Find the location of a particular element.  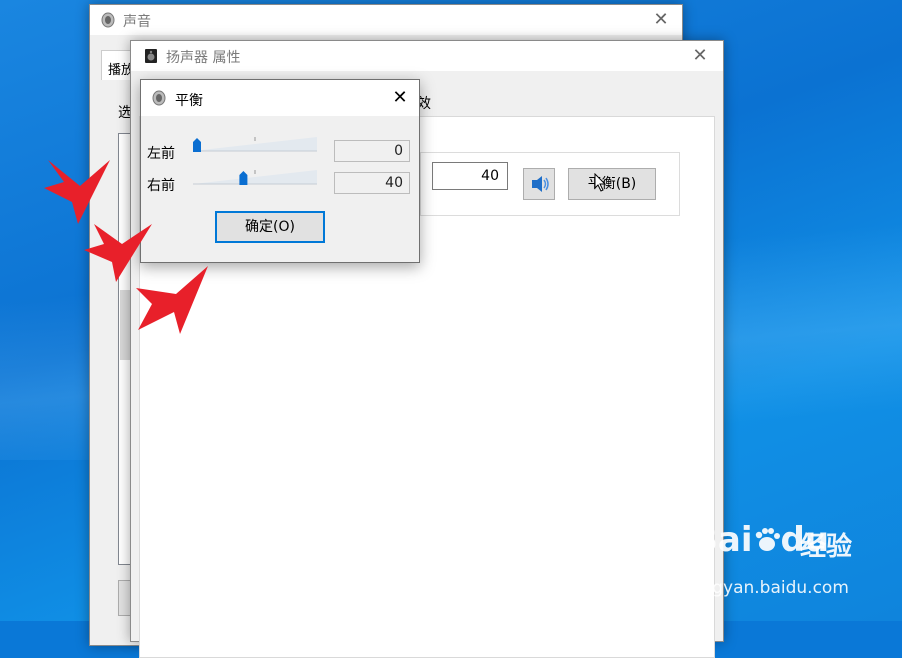

speaker-properties-titlebar: 扬声器 属性 ✕ is located at coordinates (427, 56).